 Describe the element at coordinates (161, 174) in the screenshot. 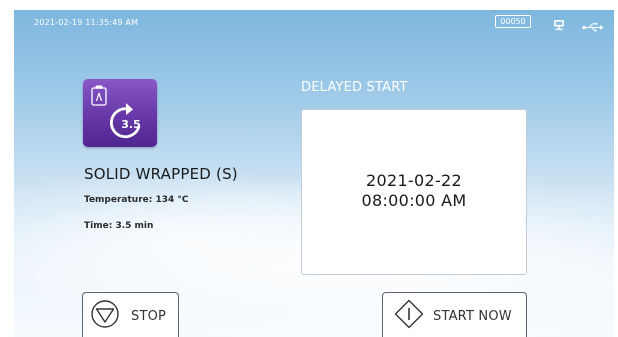

I see `program-name: SOLID WRAPPED (S)` at that location.